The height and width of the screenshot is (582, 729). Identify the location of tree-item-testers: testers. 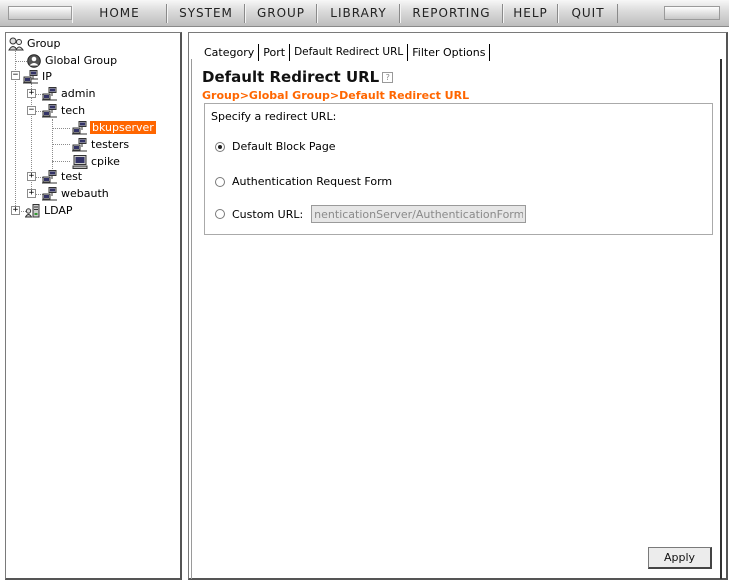
(101, 144).